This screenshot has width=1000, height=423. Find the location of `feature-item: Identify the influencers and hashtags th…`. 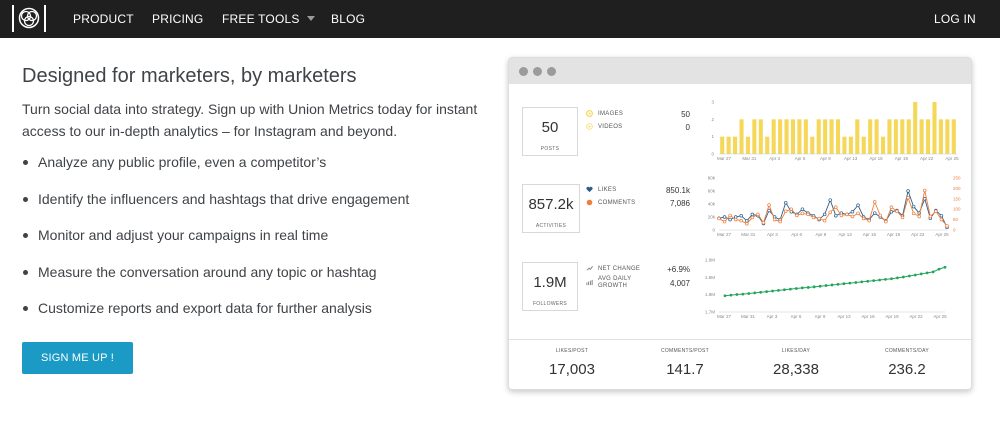

feature-item: Identify the influencers and hashtags th… is located at coordinates (215, 207).